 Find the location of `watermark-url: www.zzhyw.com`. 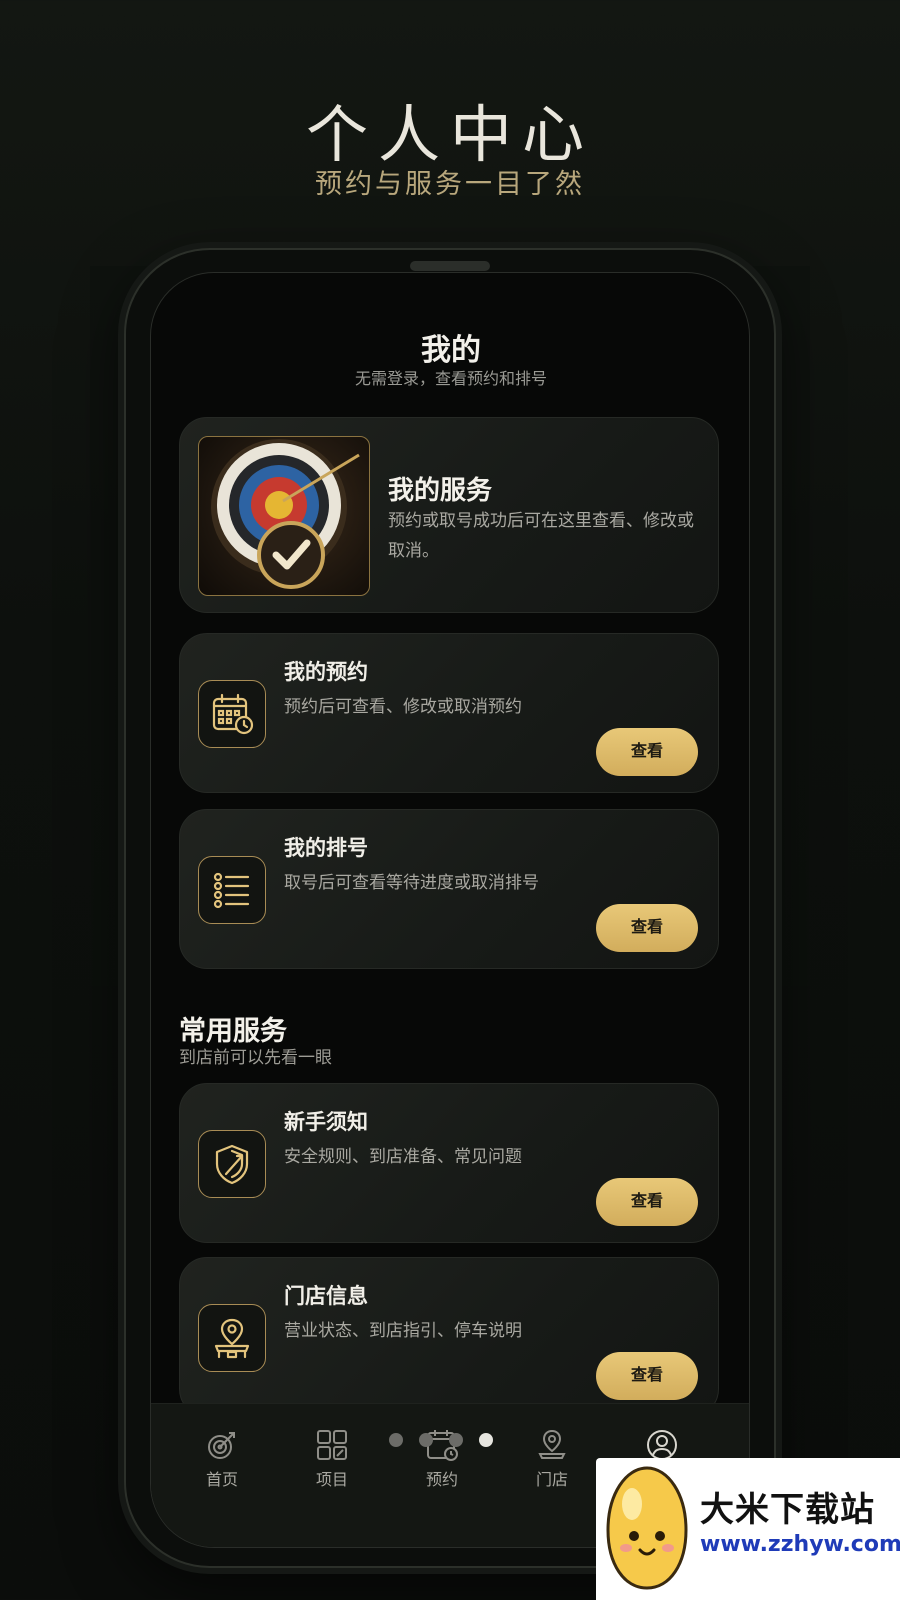

watermark-url: www.zzhyw.com is located at coordinates (800, 1544).